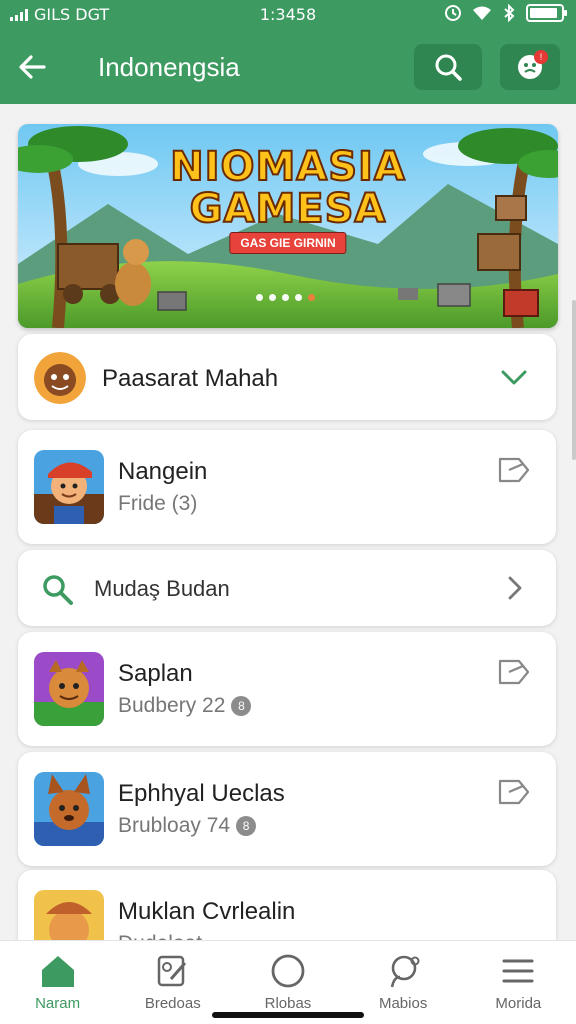 The image size is (576, 1024). Describe the element at coordinates (530, 67) in the screenshot. I see `notification-button: !` at that location.